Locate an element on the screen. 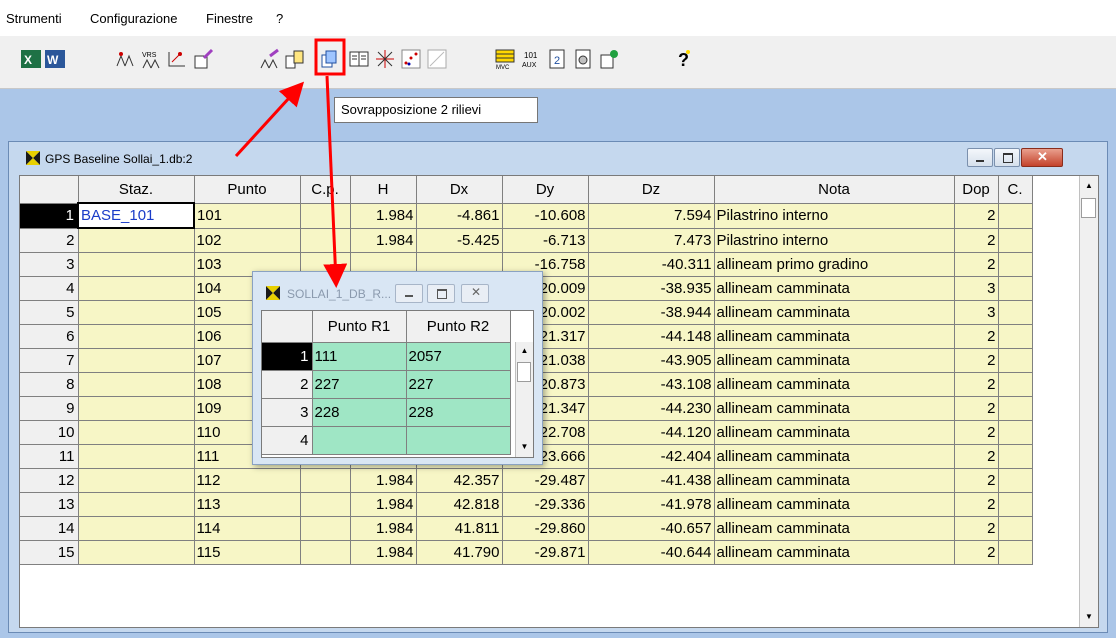 Image resolution: width=1116 pixels, height=638 pixels. row-header: 5 is located at coordinates (49, 312).